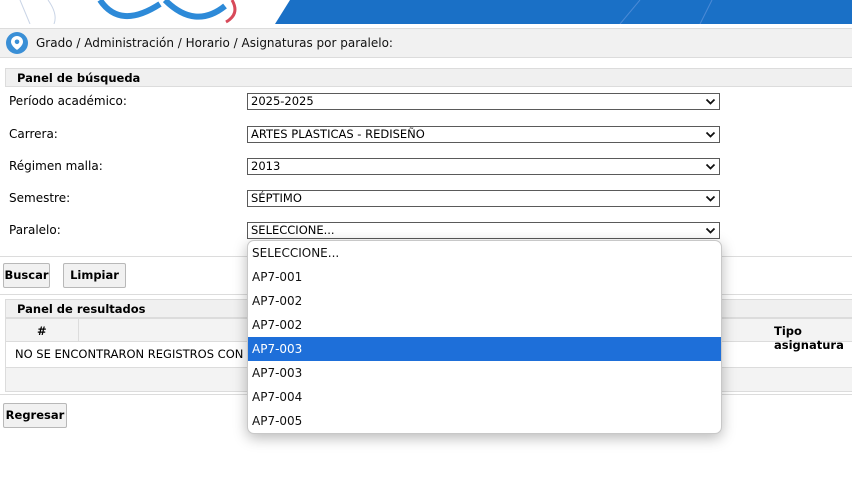 This screenshot has width=852, height=498. What do you see at coordinates (68, 101) in the screenshot?
I see `period-label: Período académico:` at bounding box center [68, 101].